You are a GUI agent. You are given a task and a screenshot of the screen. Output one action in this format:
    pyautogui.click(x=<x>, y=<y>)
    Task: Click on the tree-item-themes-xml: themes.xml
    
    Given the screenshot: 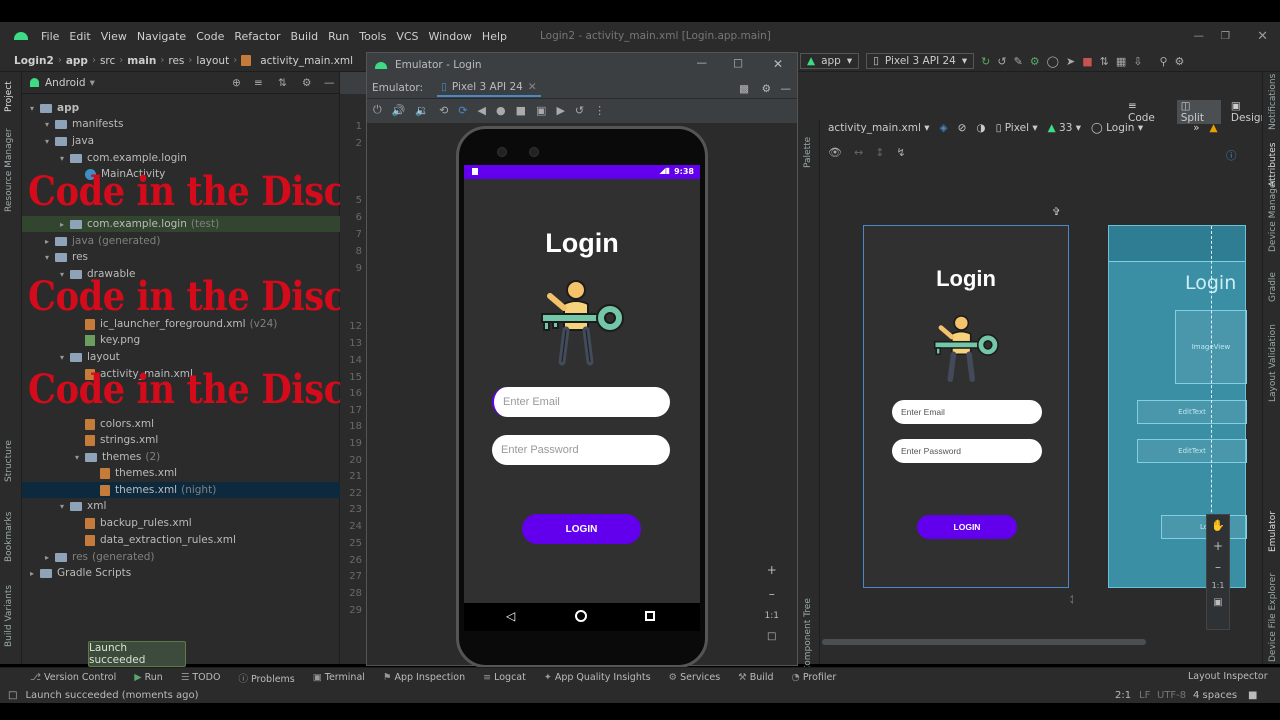 What is the action you would take?
    pyautogui.click(x=181, y=473)
    